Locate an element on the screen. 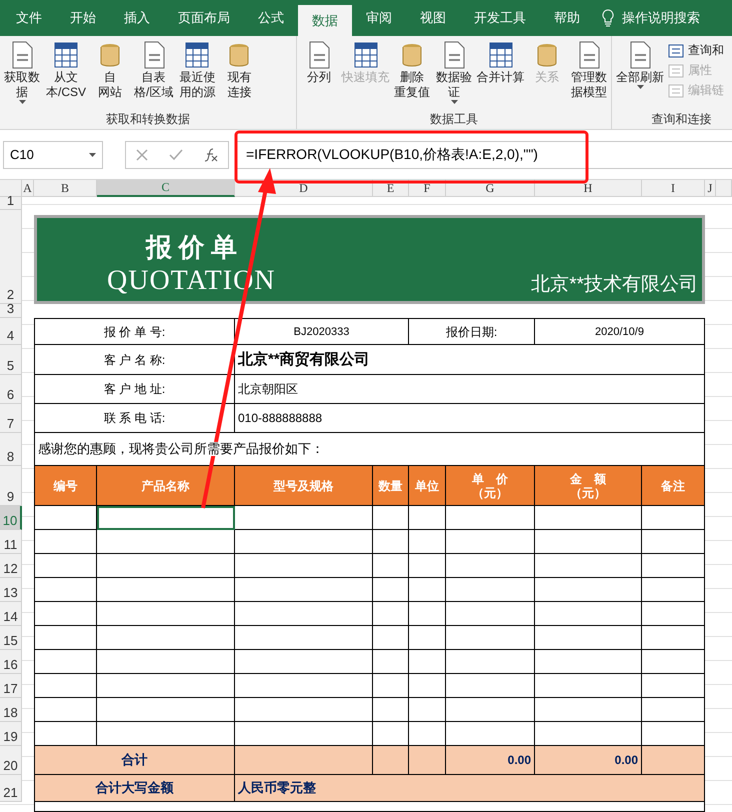 Image resolution: width=732 pixels, height=812 pixels. ribbon-button: 从文 本/CSV is located at coordinates (66, 75).